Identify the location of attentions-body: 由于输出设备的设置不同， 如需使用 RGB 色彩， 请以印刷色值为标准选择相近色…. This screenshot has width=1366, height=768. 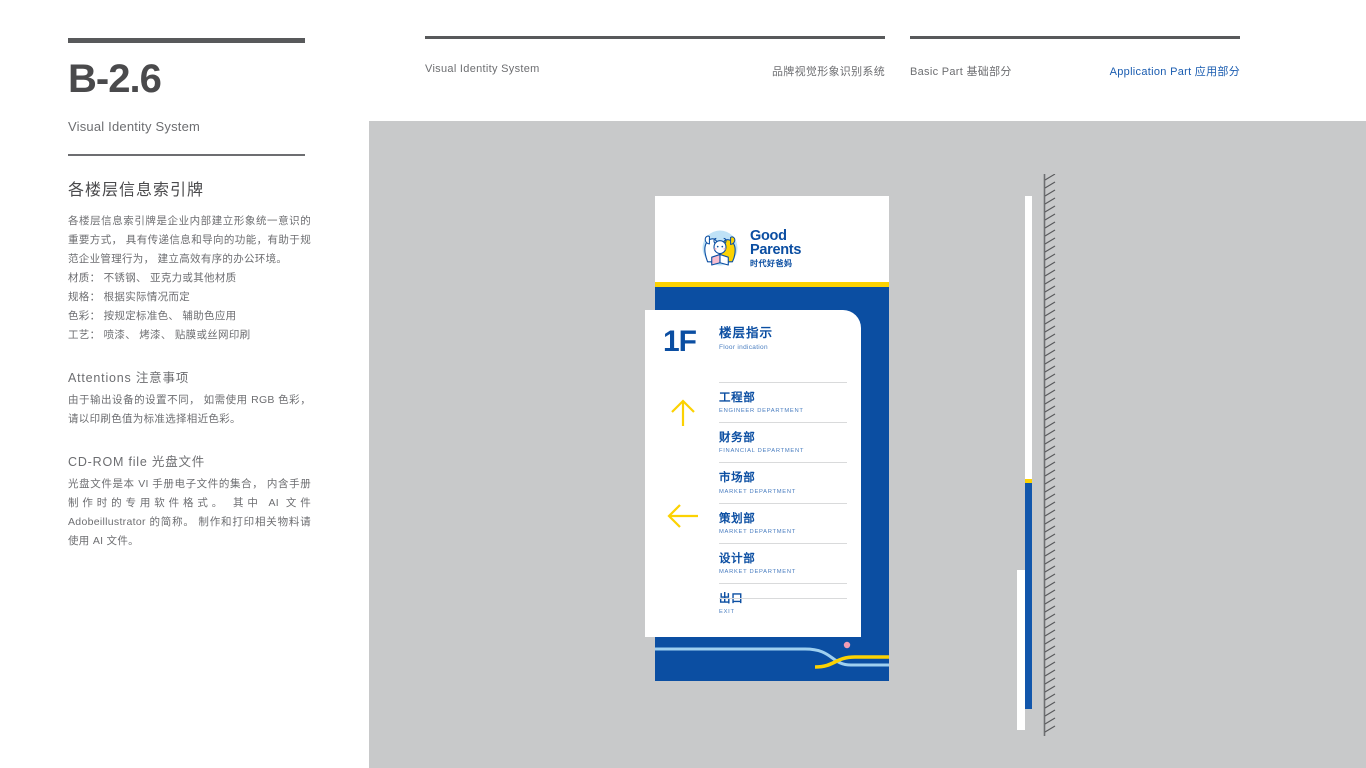
(189, 409).